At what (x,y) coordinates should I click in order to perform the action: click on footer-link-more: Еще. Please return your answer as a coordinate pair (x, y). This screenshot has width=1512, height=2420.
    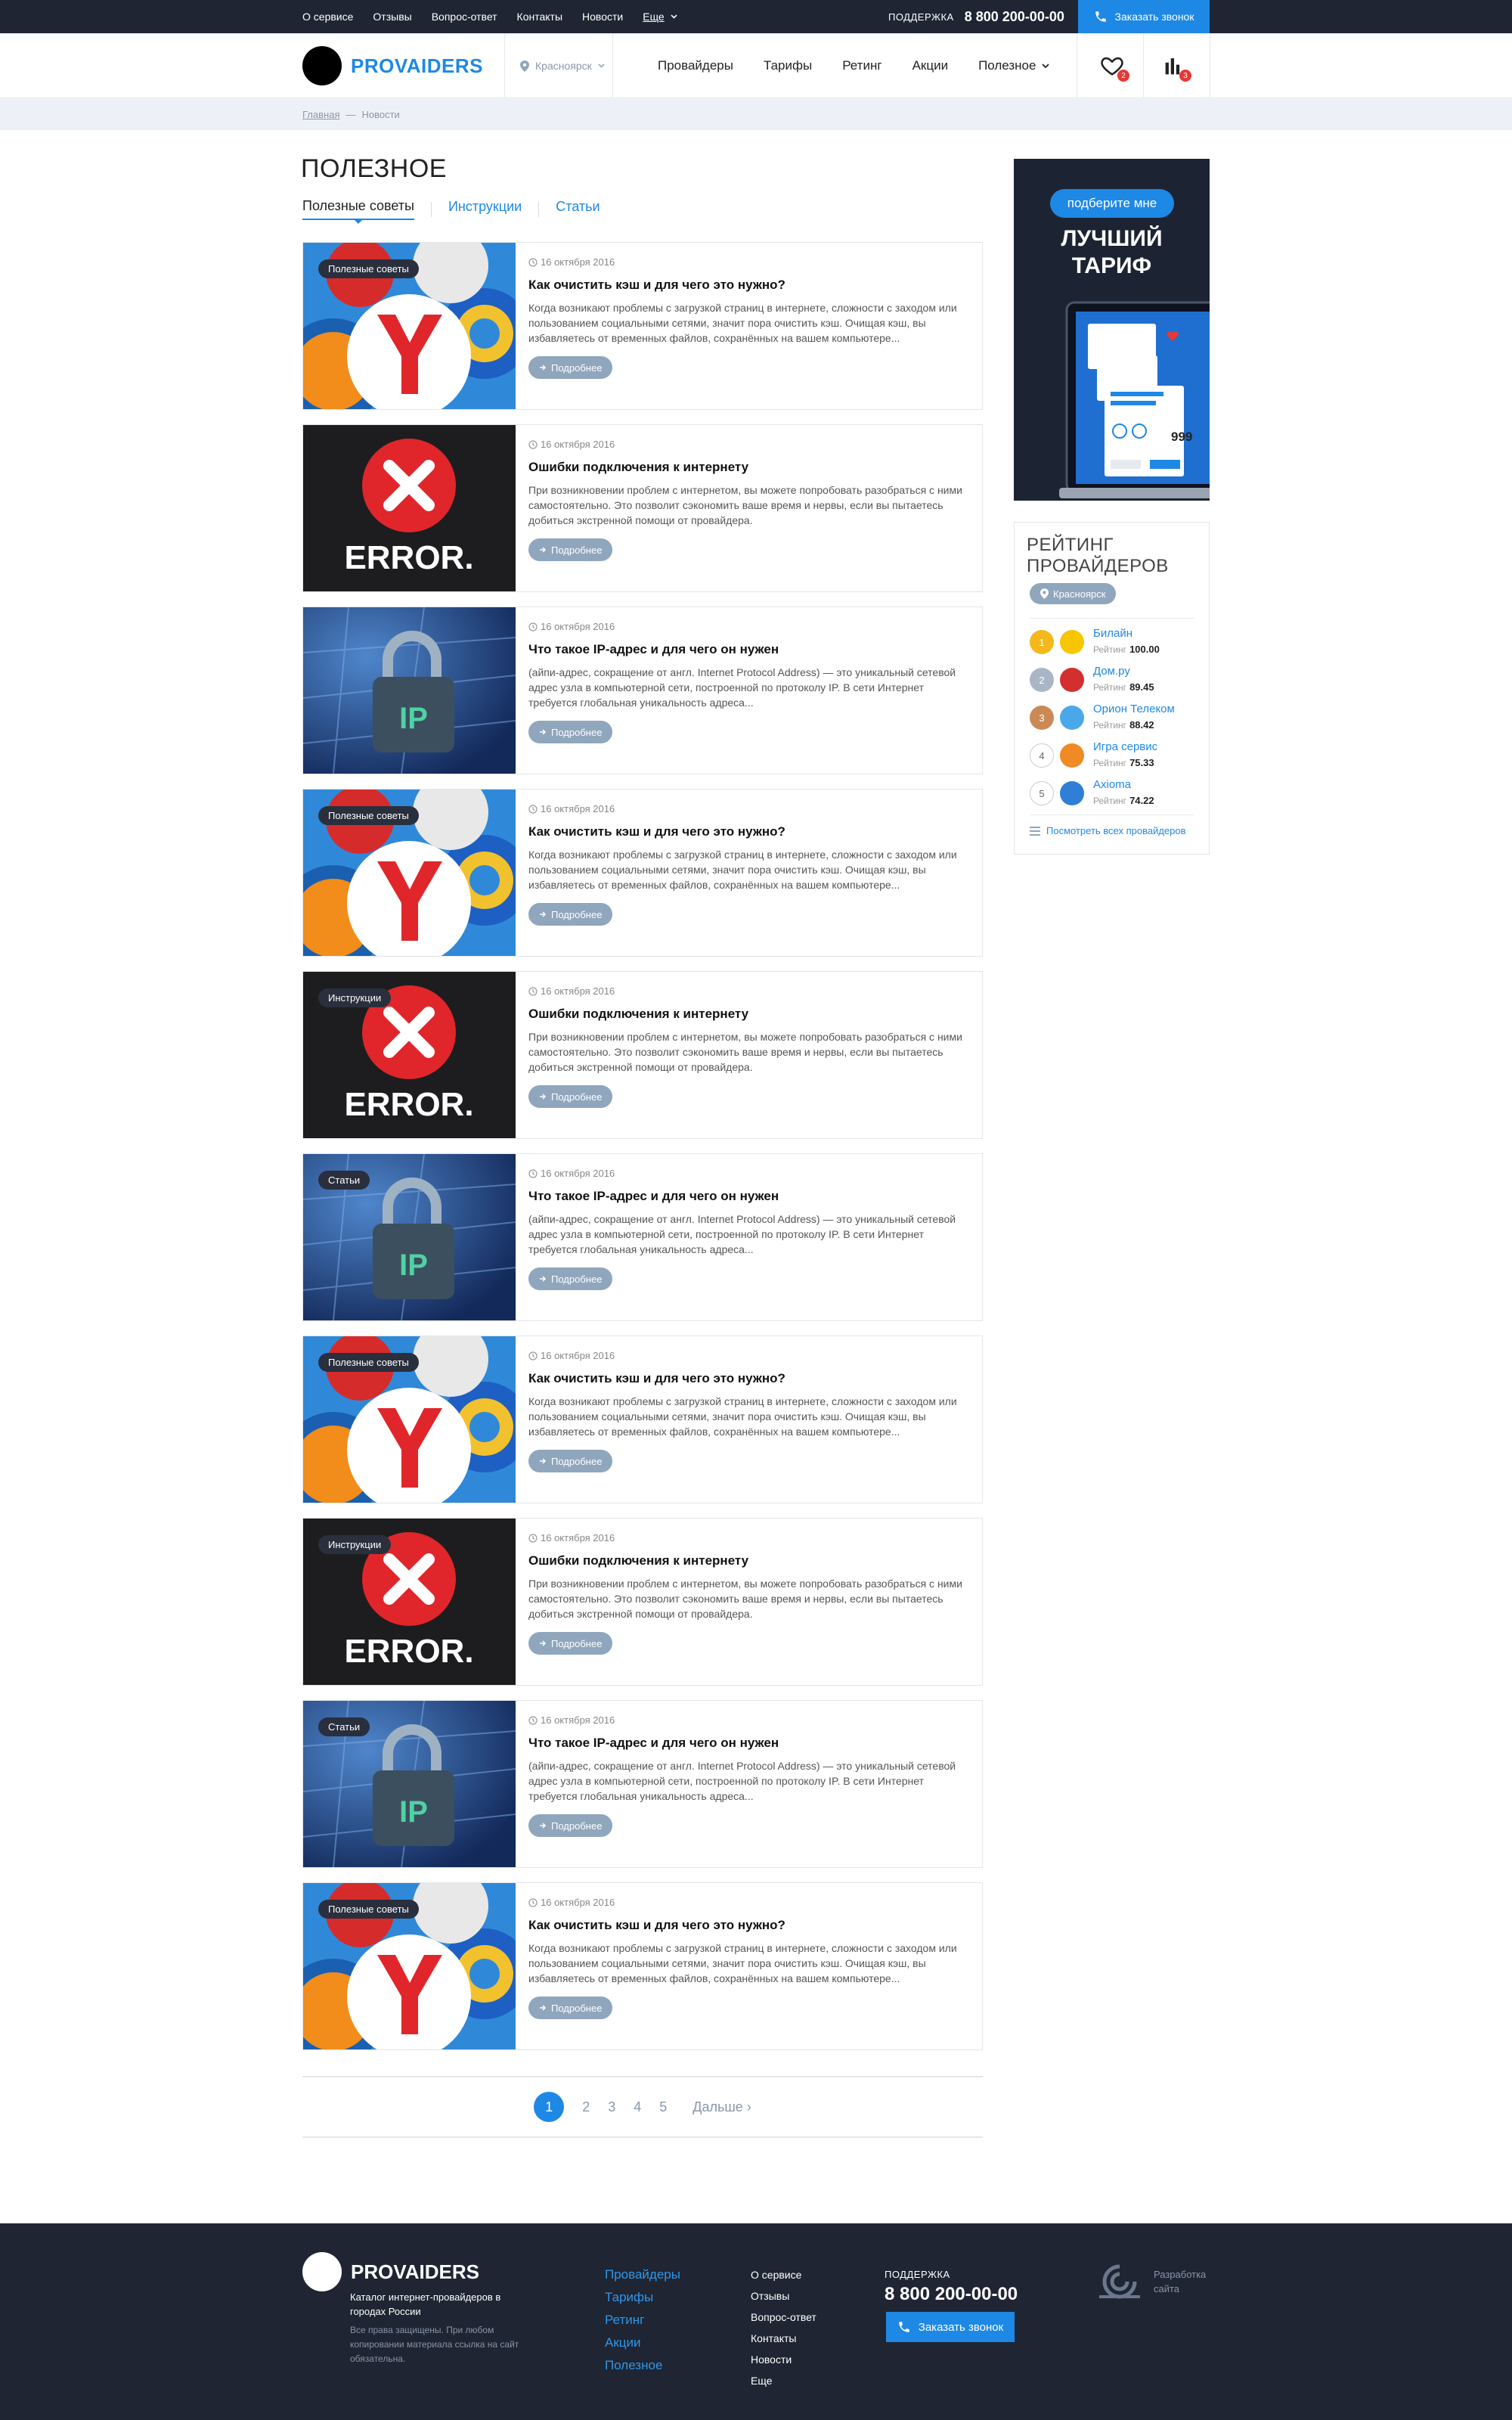
    Looking at the image, I should click on (783, 2381).